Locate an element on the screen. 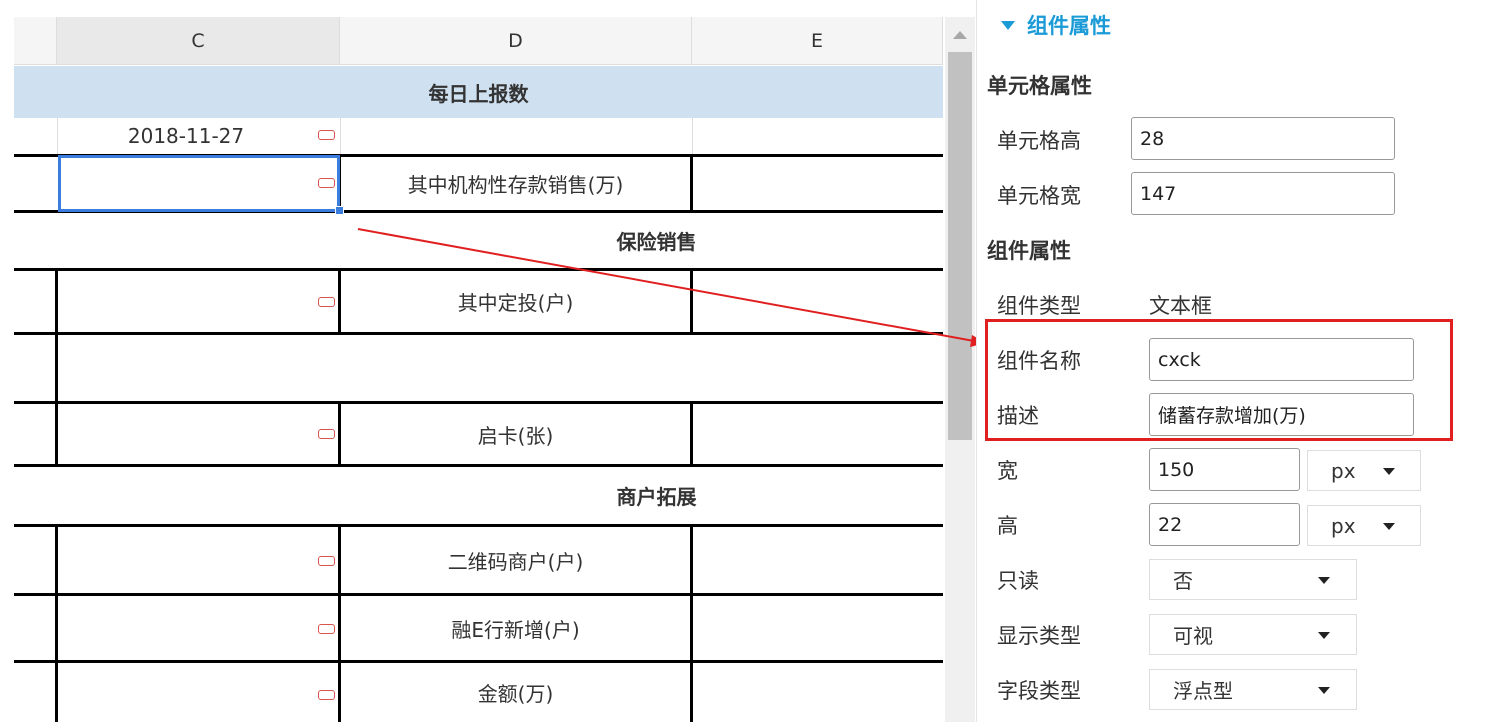 The height and width of the screenshot is (722, 1491). component-type-value: 文本框 is located at coordinates (1180, 306).